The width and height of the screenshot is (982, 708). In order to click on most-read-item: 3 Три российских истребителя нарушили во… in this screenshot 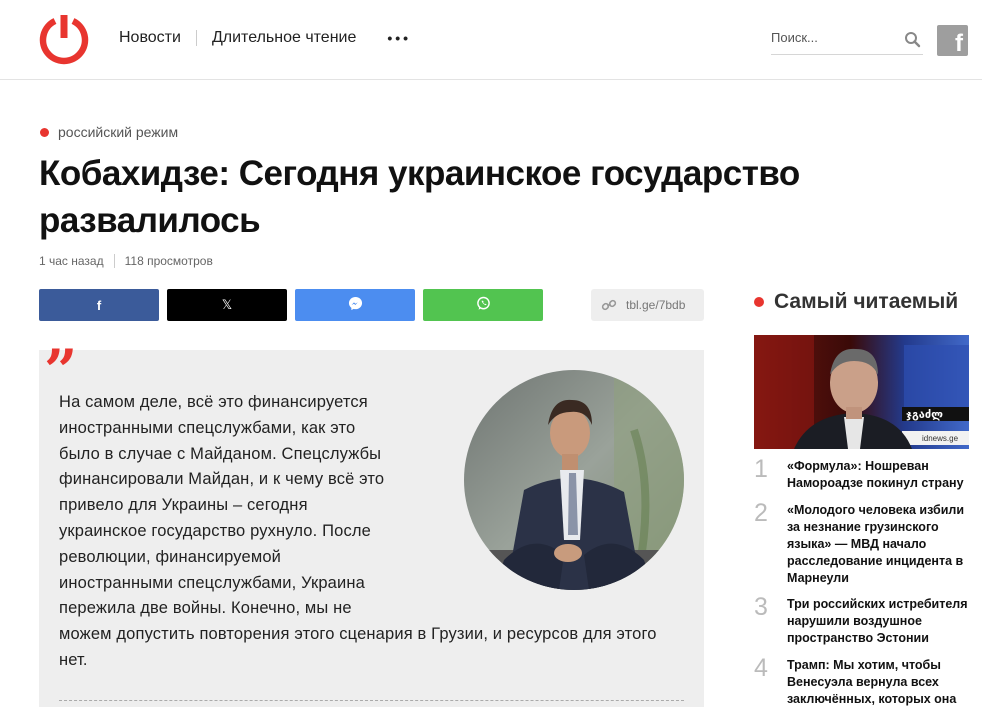, I will do `click(861, 620)`.